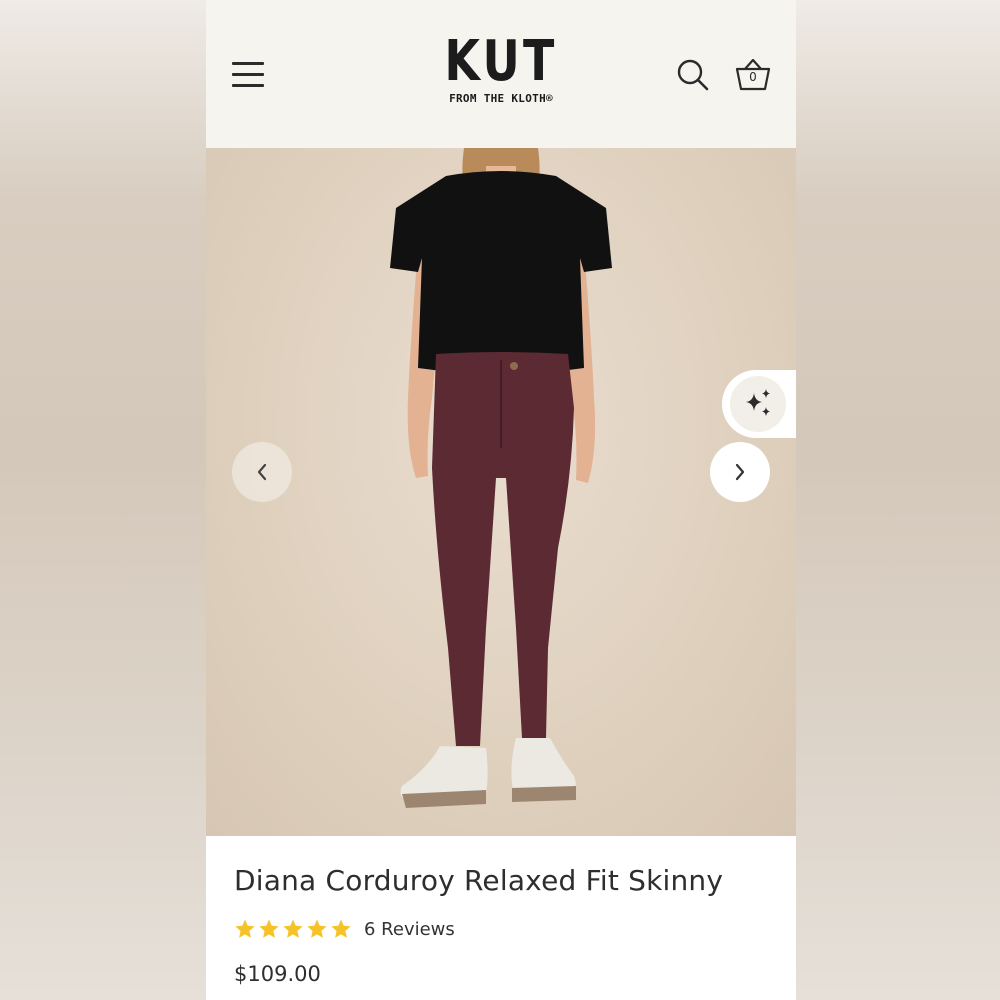 Image resolution: width=1000 pixels, height=1000 pixels. I want to click on cart-button: 0, so click(753, 75).